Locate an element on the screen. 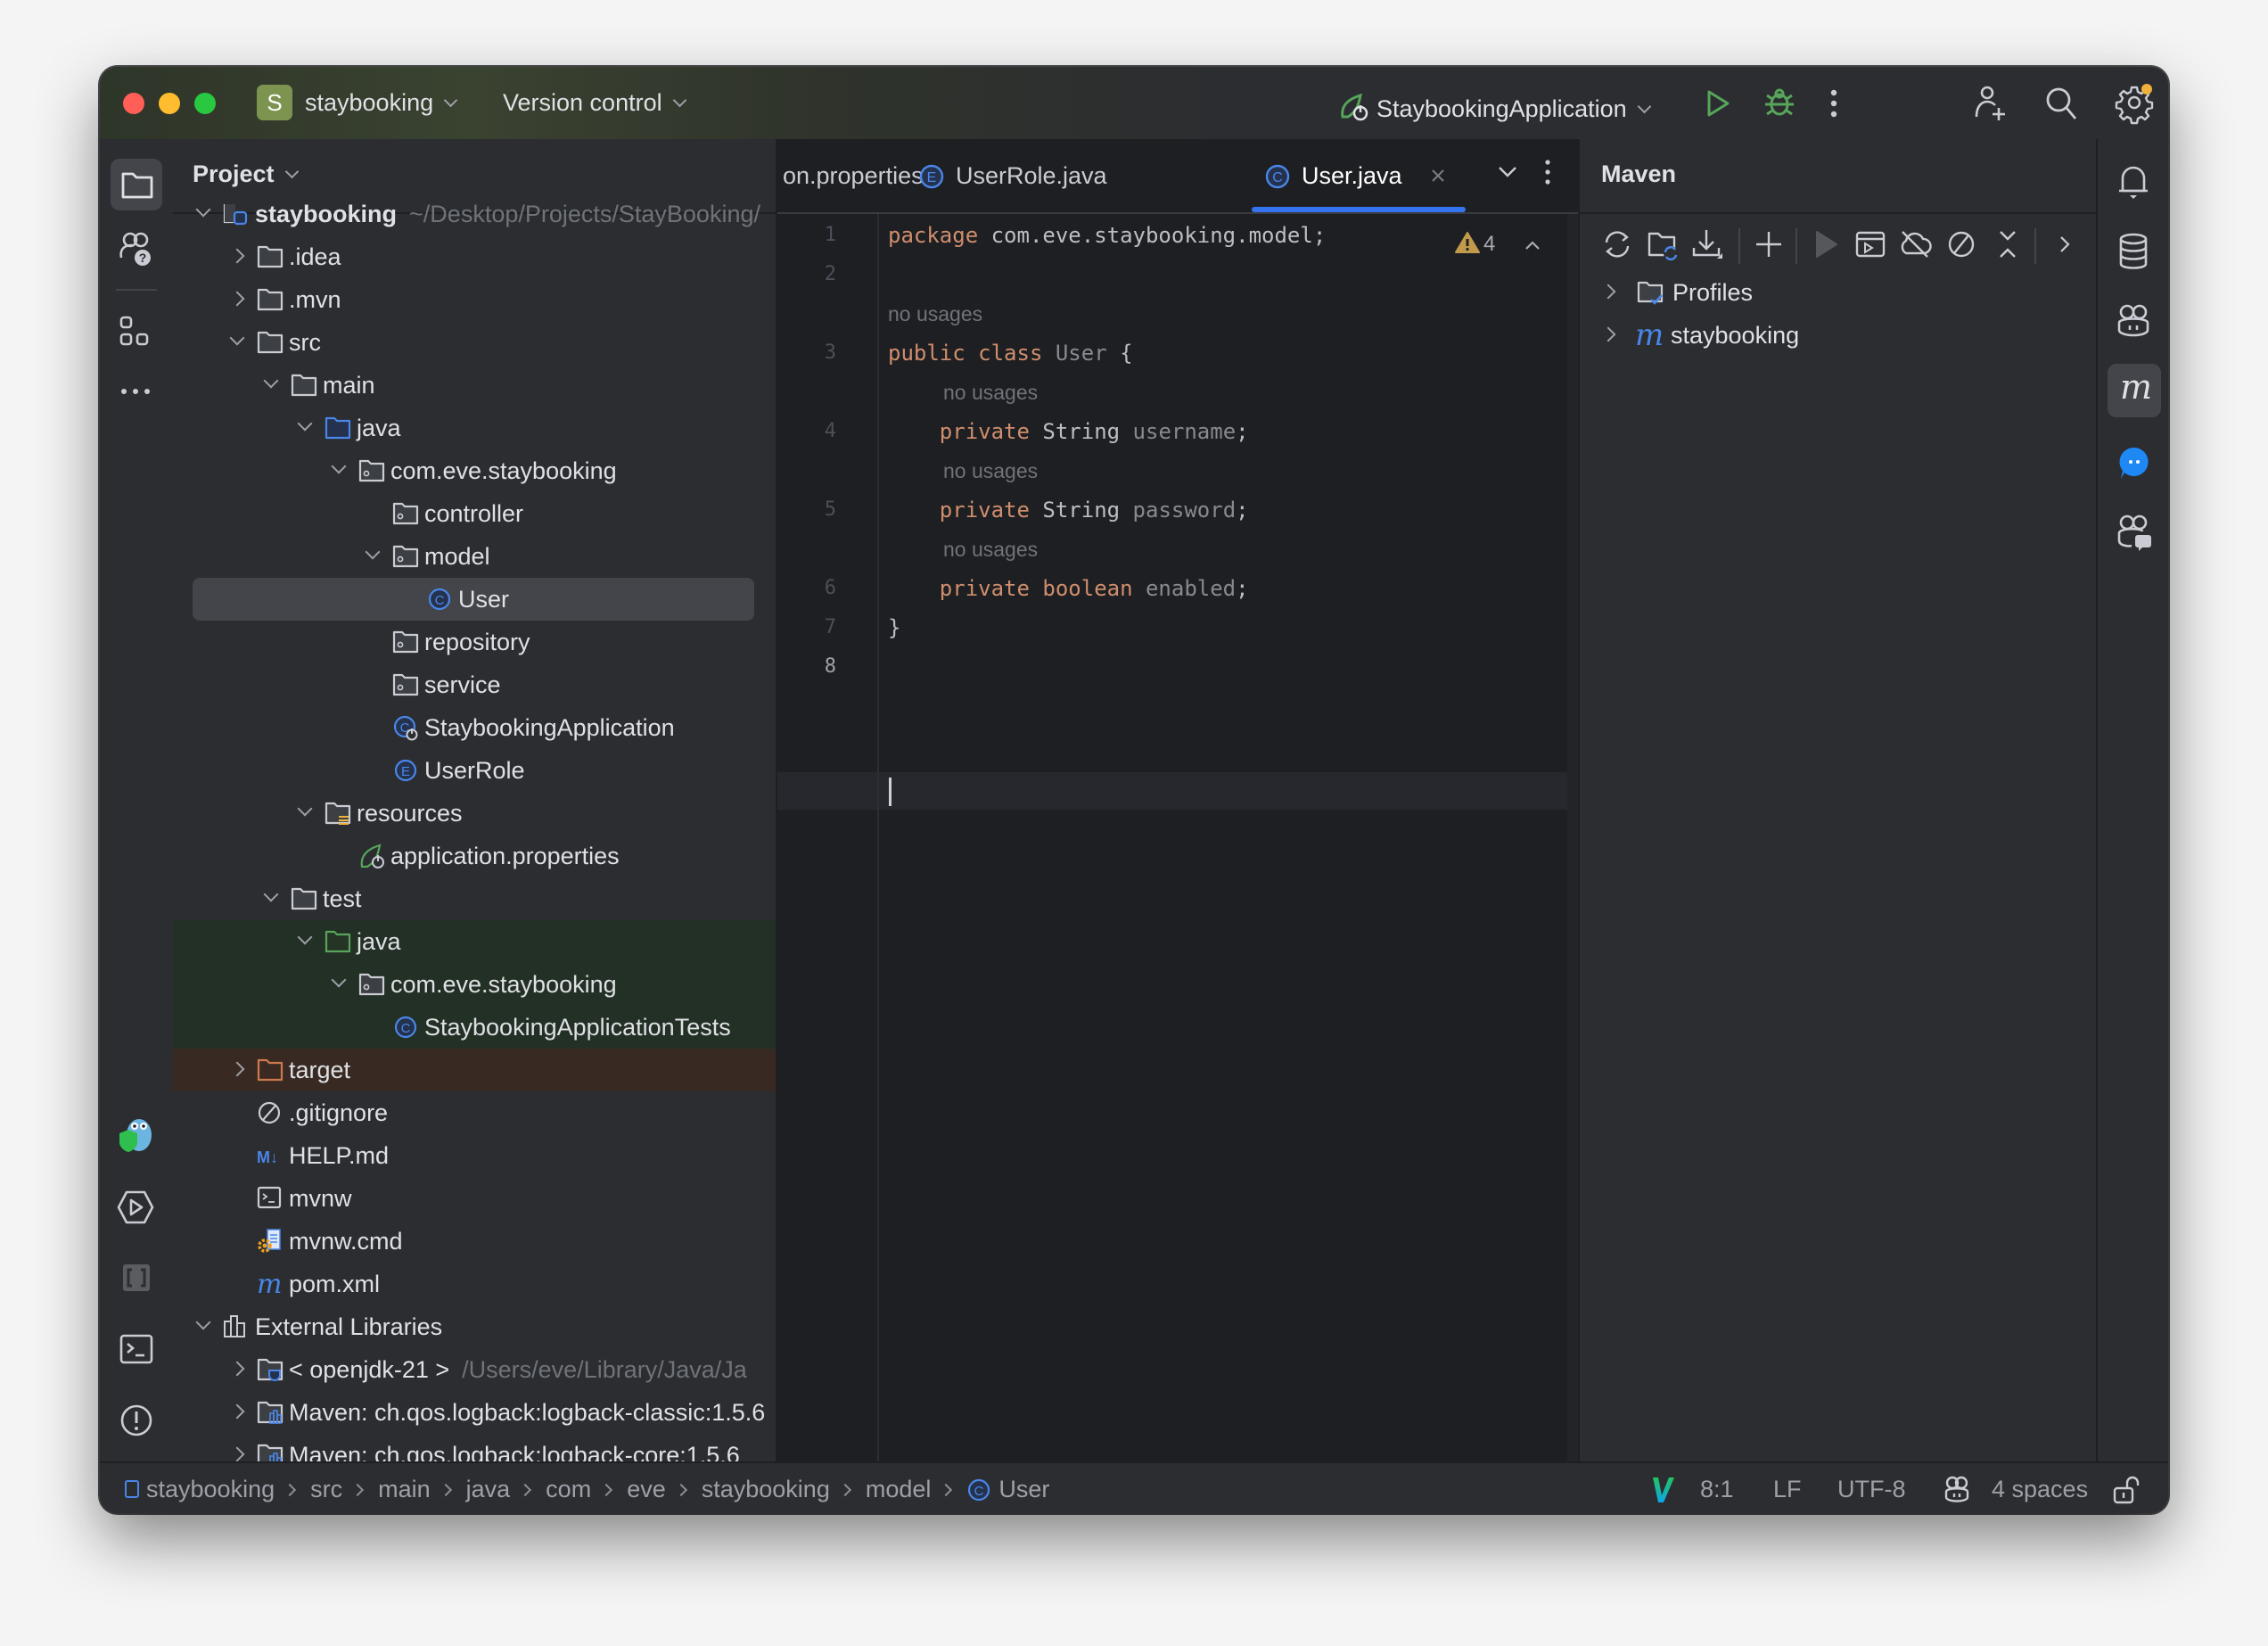 Image resolution: width=2268 pixels, height=1646 pixels. problems-icon is located at coordinates (136, 1420).